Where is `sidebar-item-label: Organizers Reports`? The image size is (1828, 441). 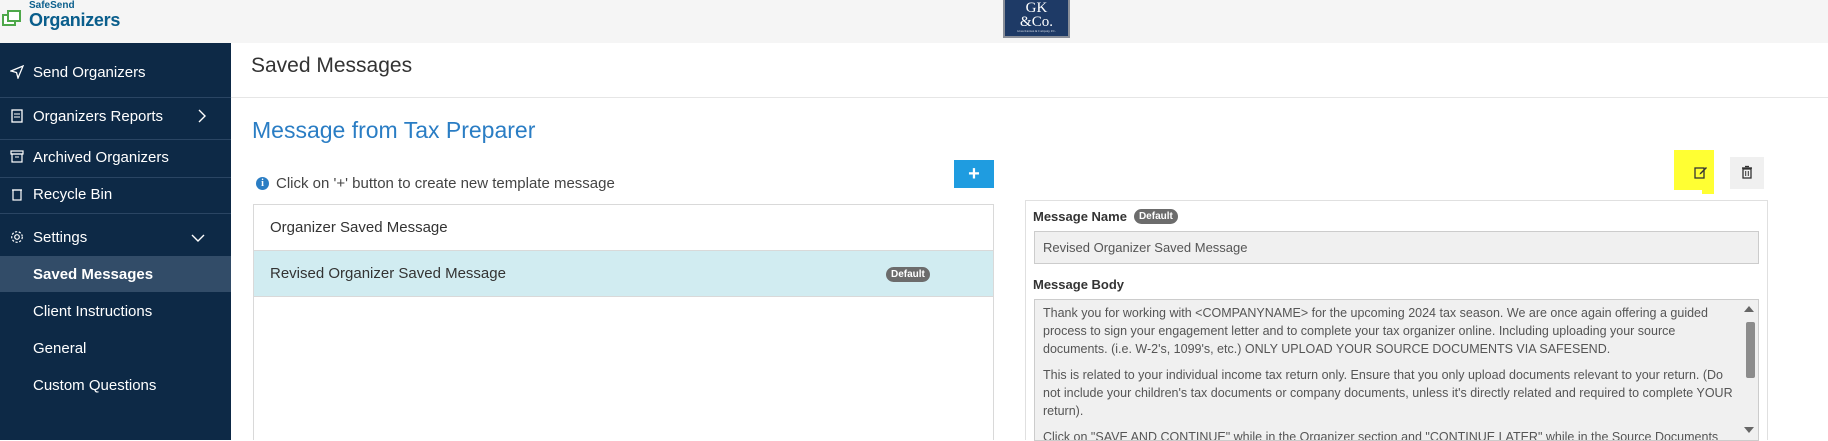 sidebar-item-label: Organizers Reports is located at coordinates (98, 116).